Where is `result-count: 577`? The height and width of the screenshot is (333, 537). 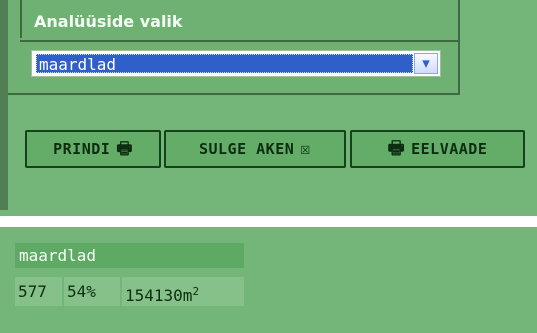 result-count: 577 is located at coordinates (38, 291).